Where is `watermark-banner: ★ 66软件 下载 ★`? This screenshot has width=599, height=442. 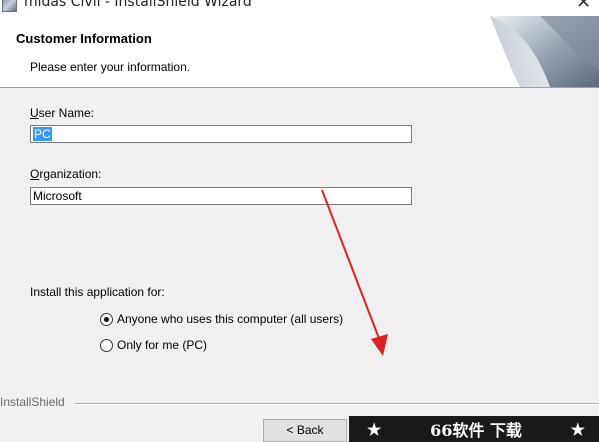 watermark-banner: ★ 66软件 下载 ★ is located at coordinates (474, 429).